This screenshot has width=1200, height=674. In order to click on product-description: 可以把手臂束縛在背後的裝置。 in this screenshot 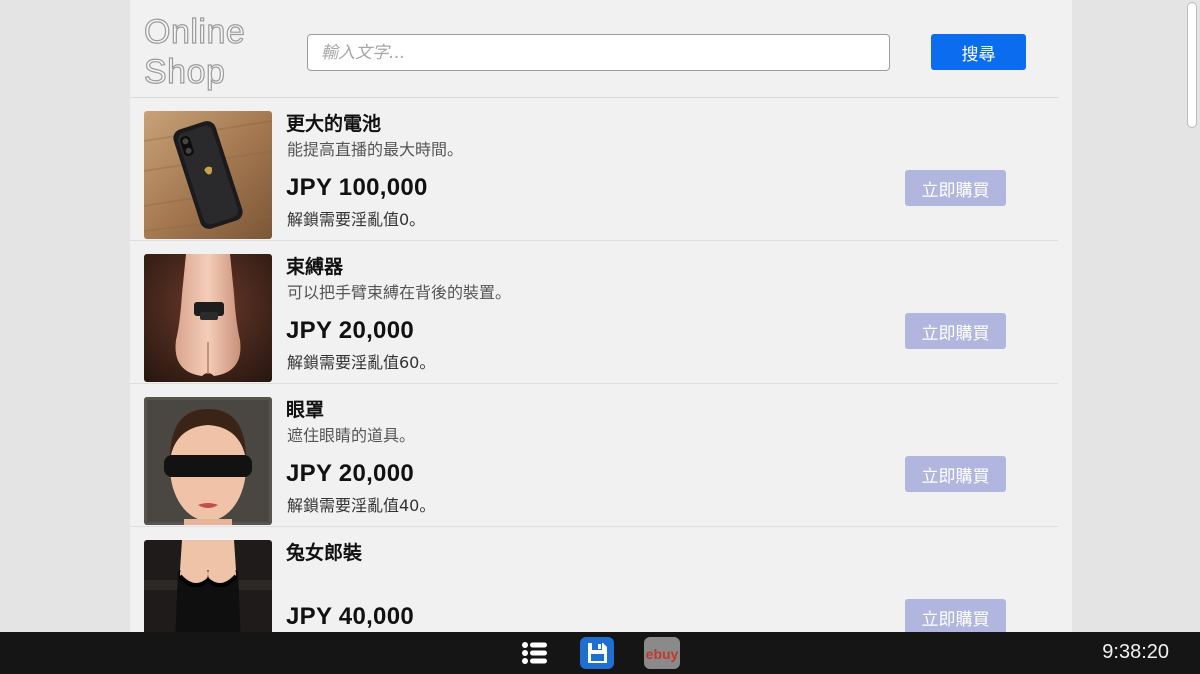, I will do `click(399, 292)`.